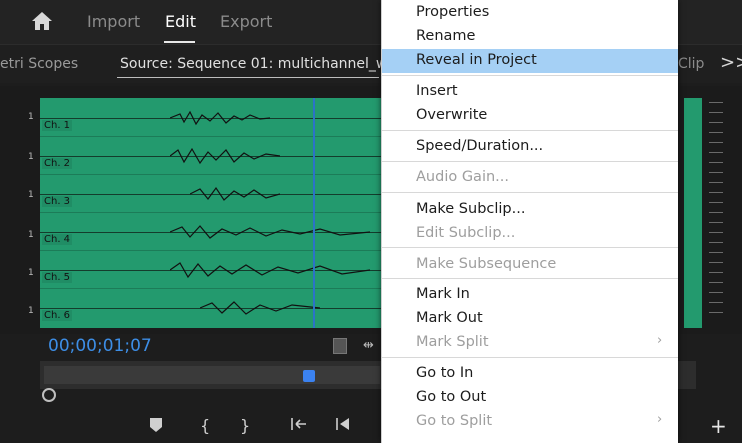 The height and width of the screenshot is (443, 742). Describe the element at coordinates (57, 315) in the screenshot. I see `channel-label: Ch. 6` at that location.